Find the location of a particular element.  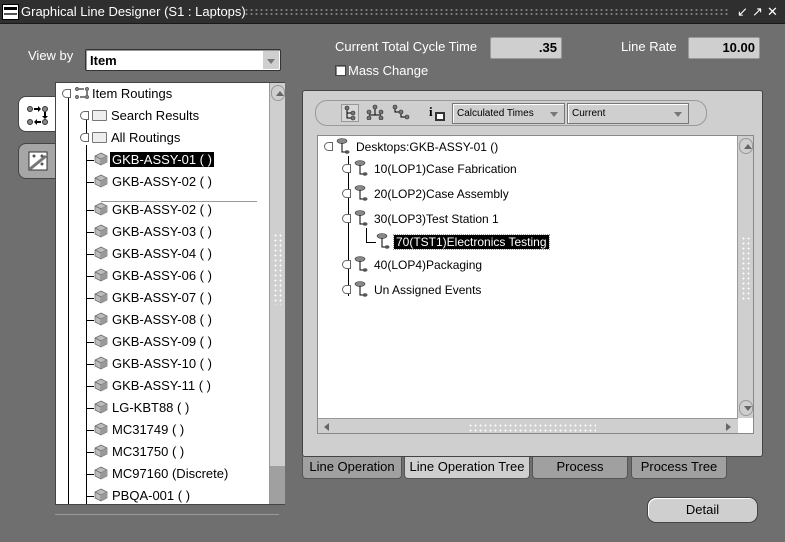

item-routing-node: GKB-ASSY-08 ( ) is located at coordinates (154, 320).